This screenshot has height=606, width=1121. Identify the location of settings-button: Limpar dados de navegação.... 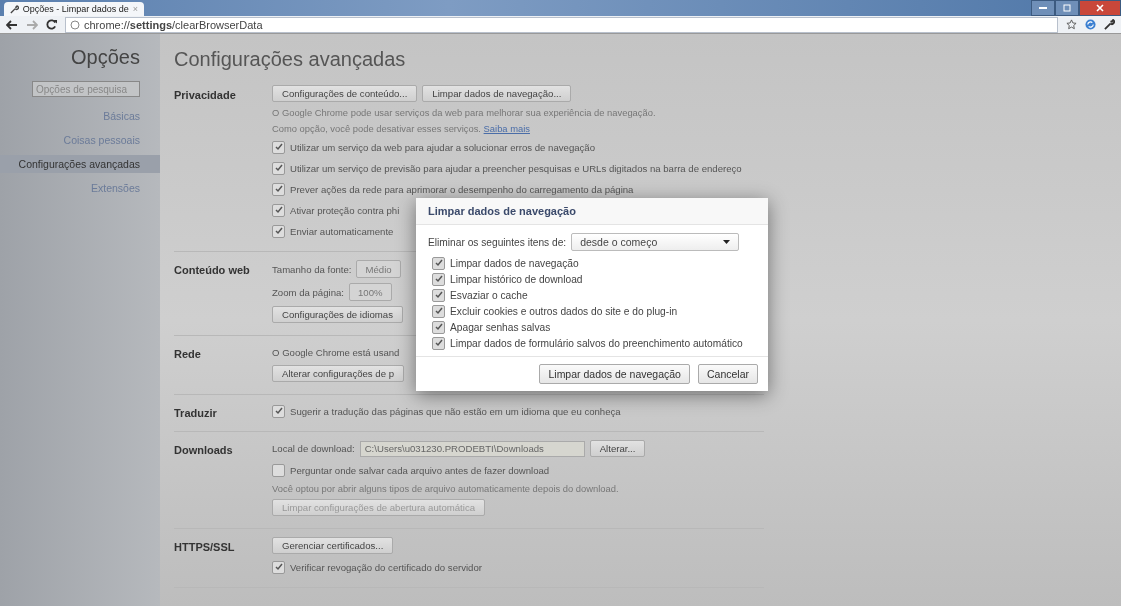
(497, 93).